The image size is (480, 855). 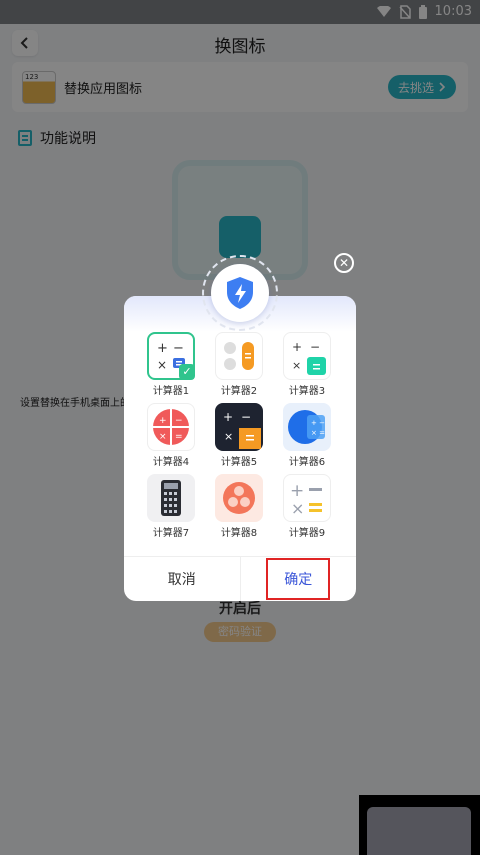 What do you see at coordinates (307, 391) in the screenshot?
I see `icon-label-3: 计算器3` at bounding box center [307, 391].